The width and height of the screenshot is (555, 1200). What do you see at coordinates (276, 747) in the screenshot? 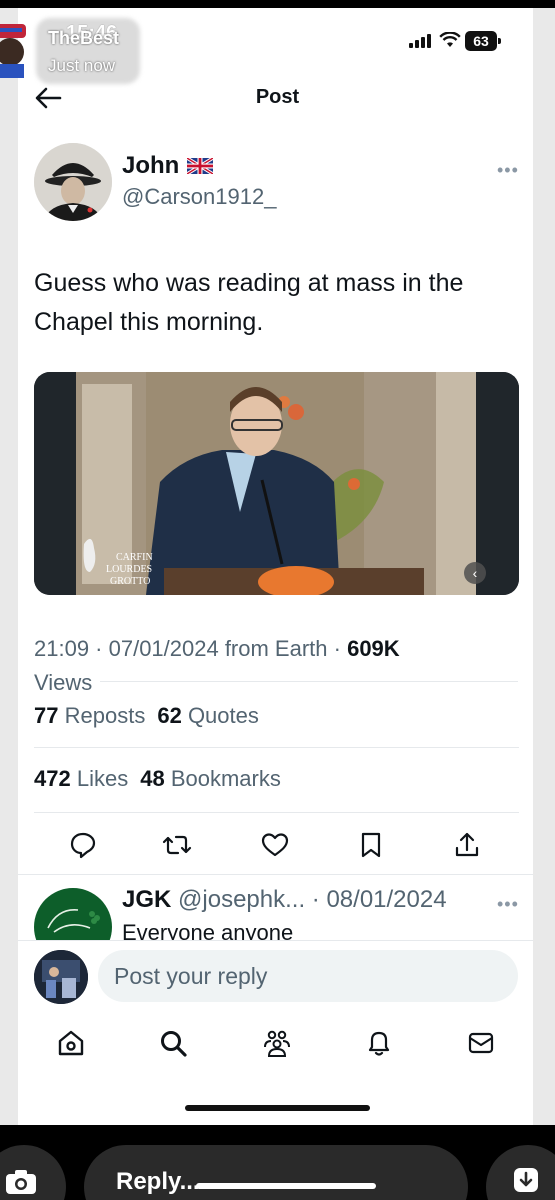
I see `stats-divider` at bounding box center [276, 747].